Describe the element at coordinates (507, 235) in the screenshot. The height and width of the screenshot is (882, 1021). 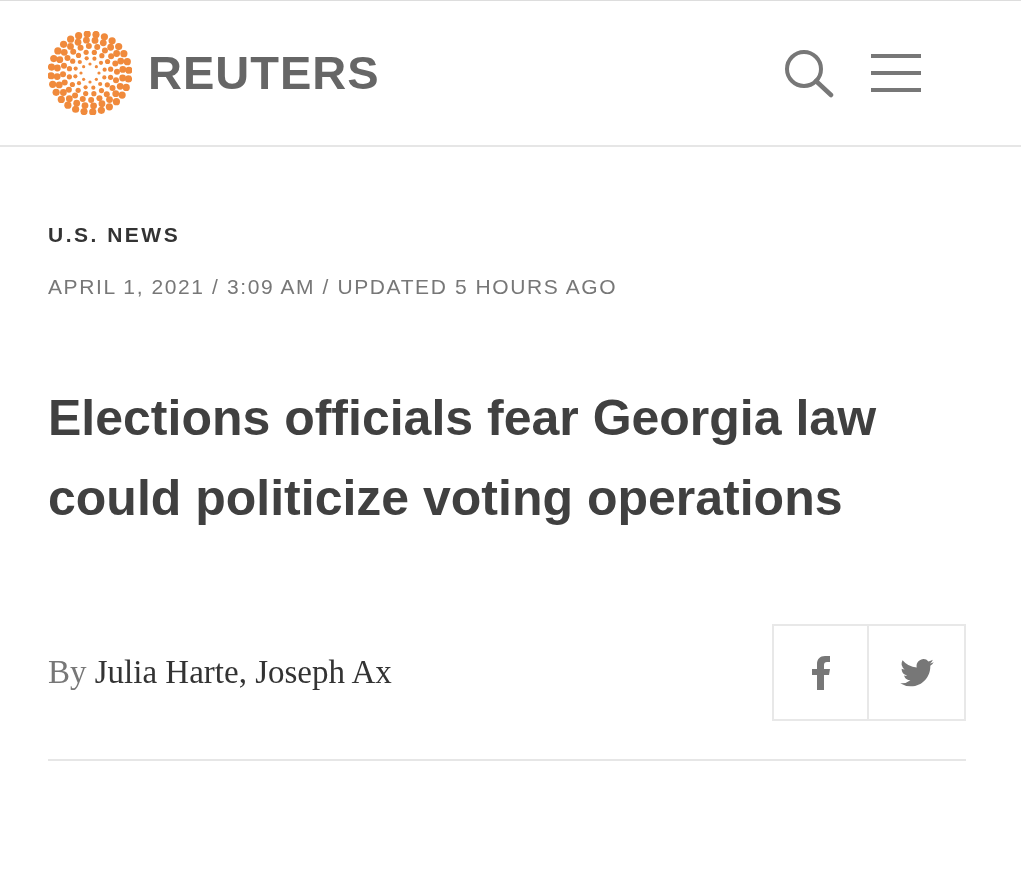
I see `category-label: U.S. NEWS` at that location.